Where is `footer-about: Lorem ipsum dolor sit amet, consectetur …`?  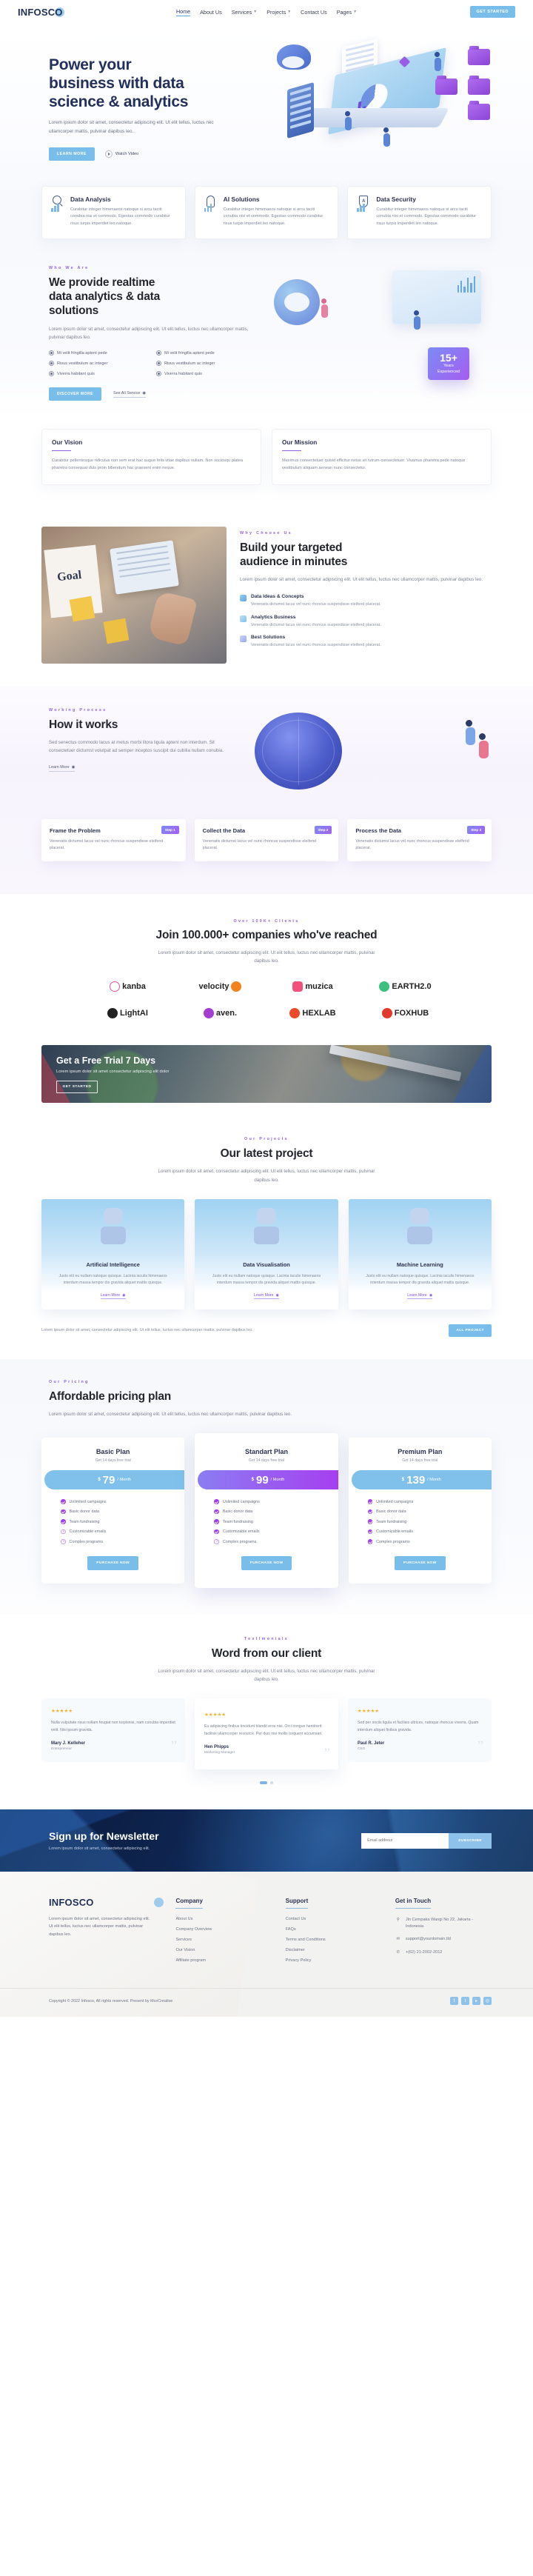 footer-about: Lorem ipsum dolor sit amet, consectetur … is located at coordinates (99, 1927).